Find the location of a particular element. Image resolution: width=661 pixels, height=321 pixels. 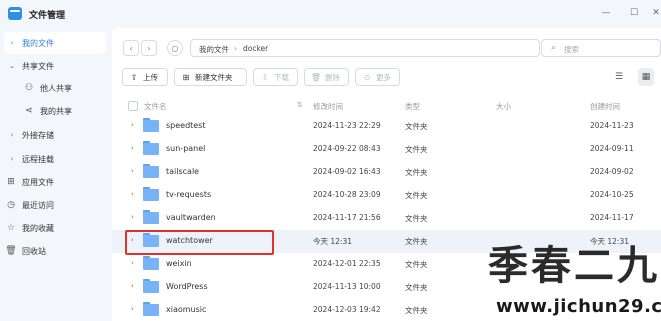

refresh-icon: ○ is located at coordinates (175, 48).